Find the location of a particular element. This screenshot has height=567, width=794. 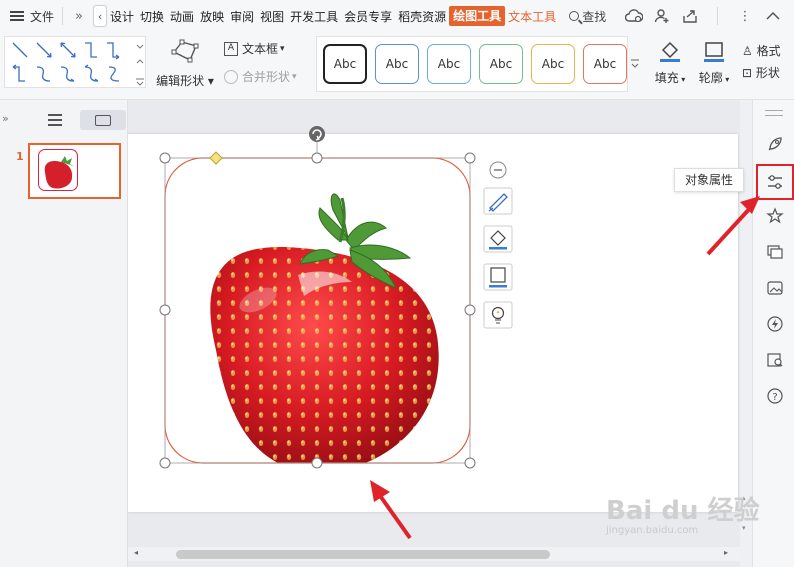

star-animation-icon is located at coordinates (775, 216).